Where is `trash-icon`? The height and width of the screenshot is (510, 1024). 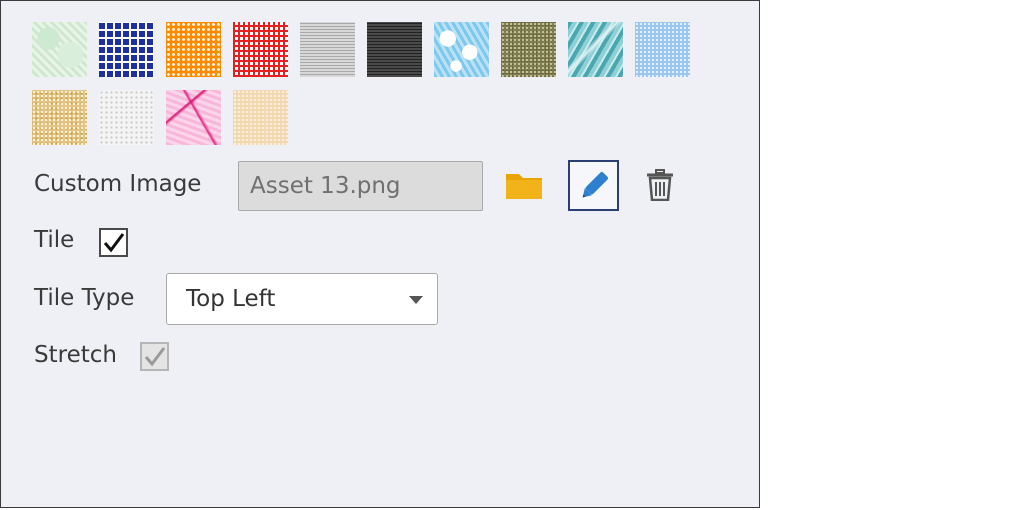
trash-icon is located at coordinates (660, 185).